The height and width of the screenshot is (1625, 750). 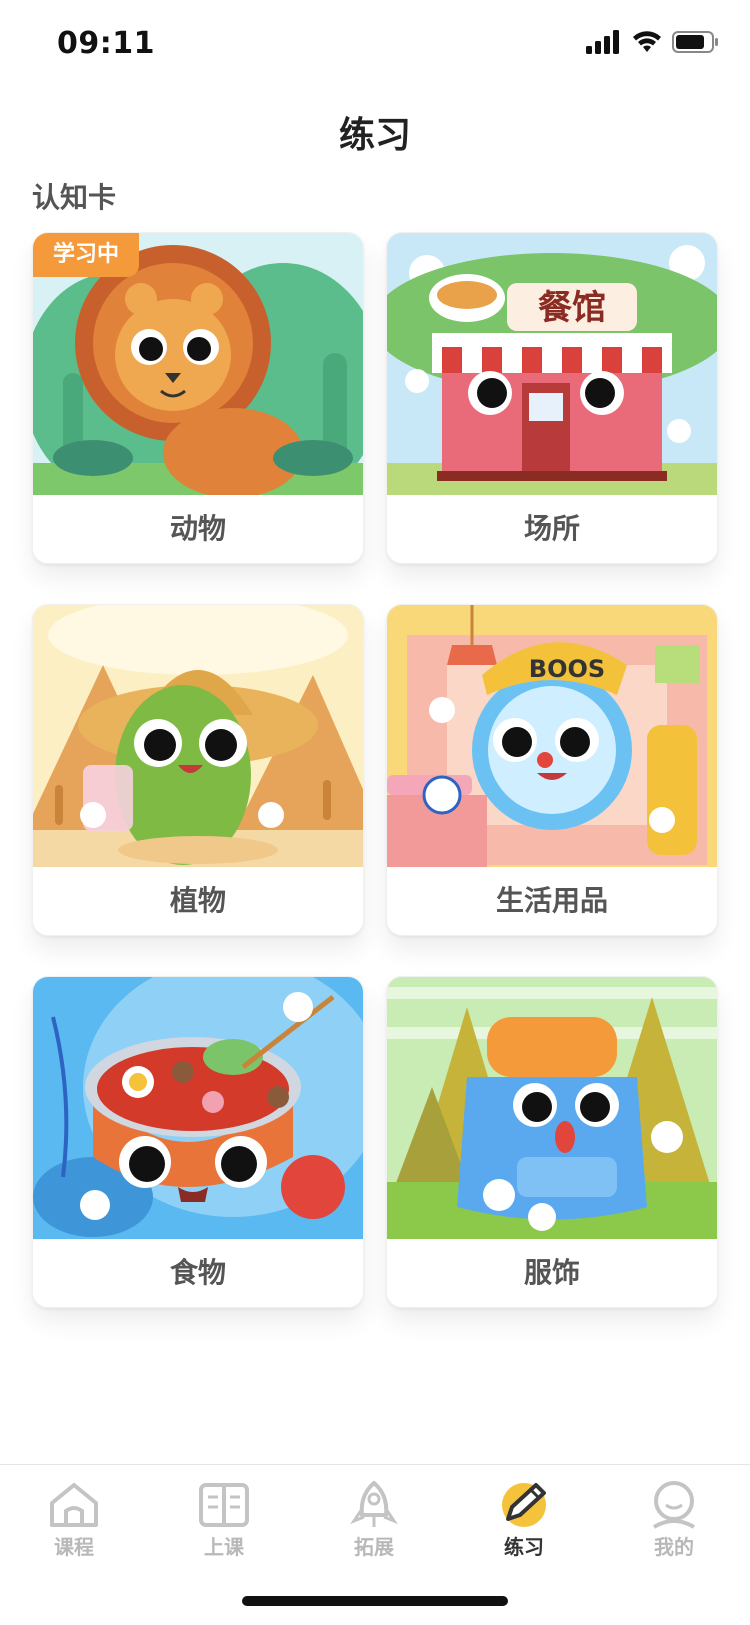 I want to click on tab-courses: 课程, so click(x=74, y=1524).